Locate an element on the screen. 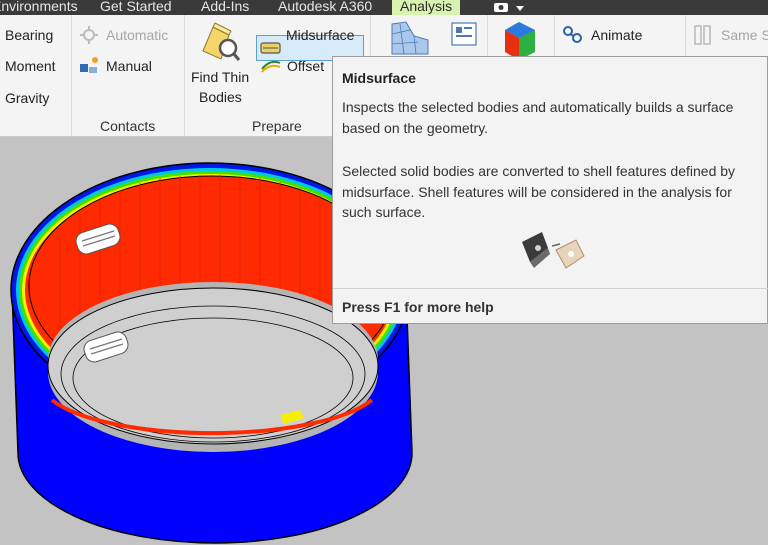 This screenshot has height=545, width=768. convergence-settings-icon is located at coordinates (464, 39).